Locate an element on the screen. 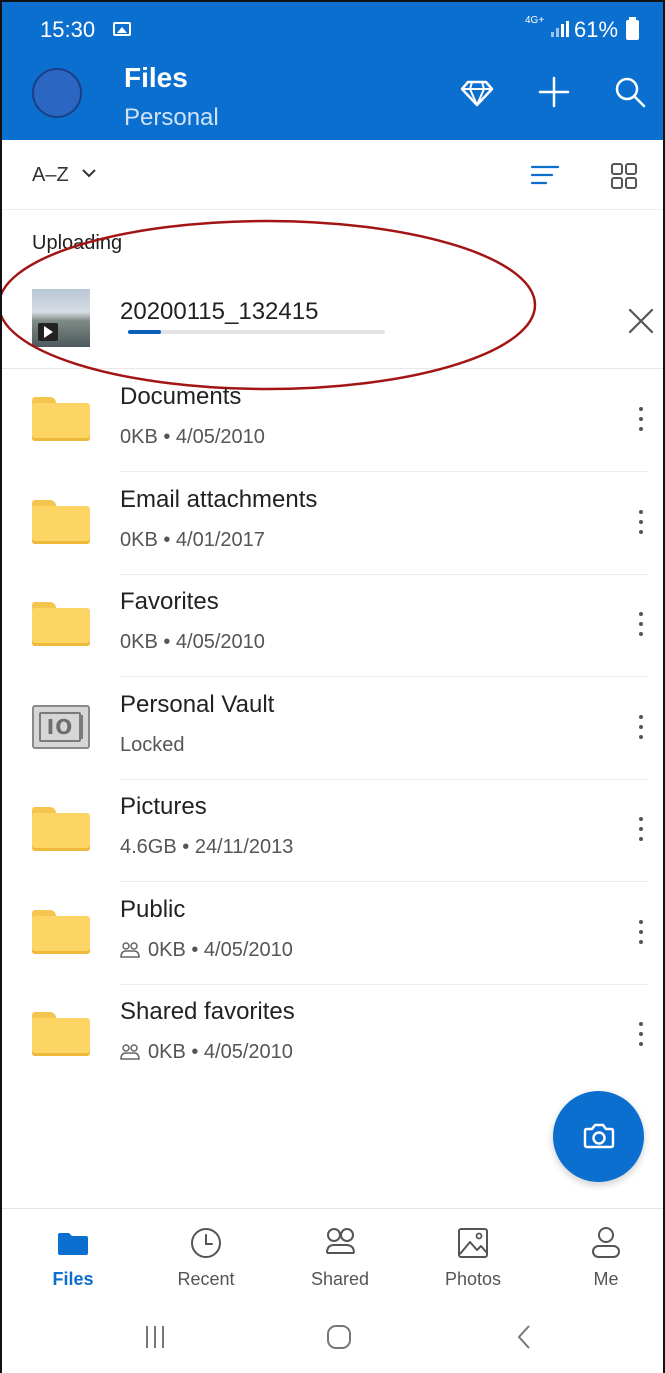  app-header: Files Personal is located at coordinates (332, 99).